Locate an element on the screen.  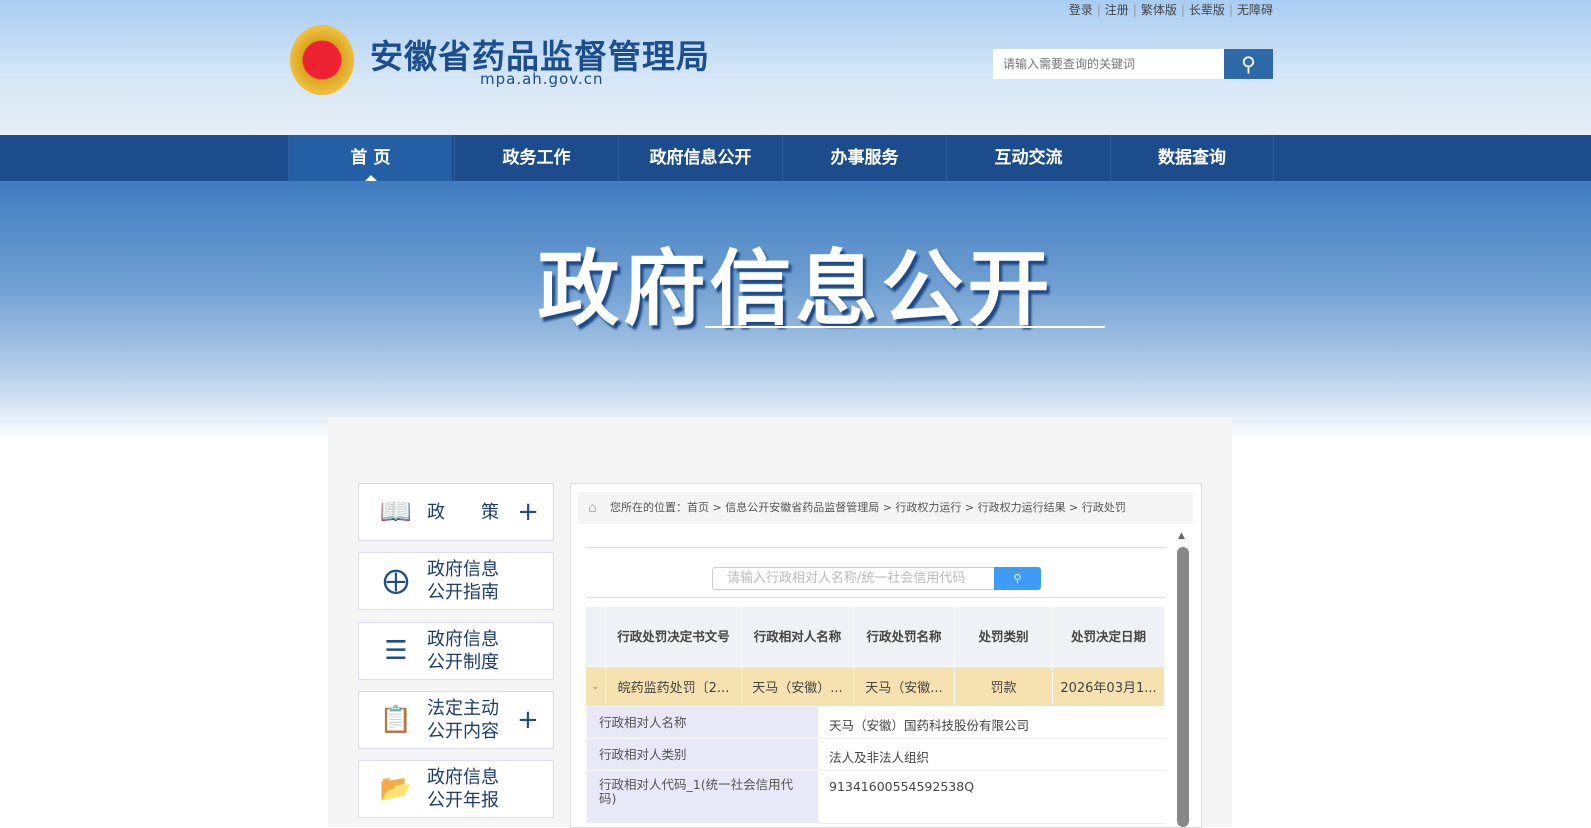
banner-title: 政府信息公开 is located at coordinates (795, 289).